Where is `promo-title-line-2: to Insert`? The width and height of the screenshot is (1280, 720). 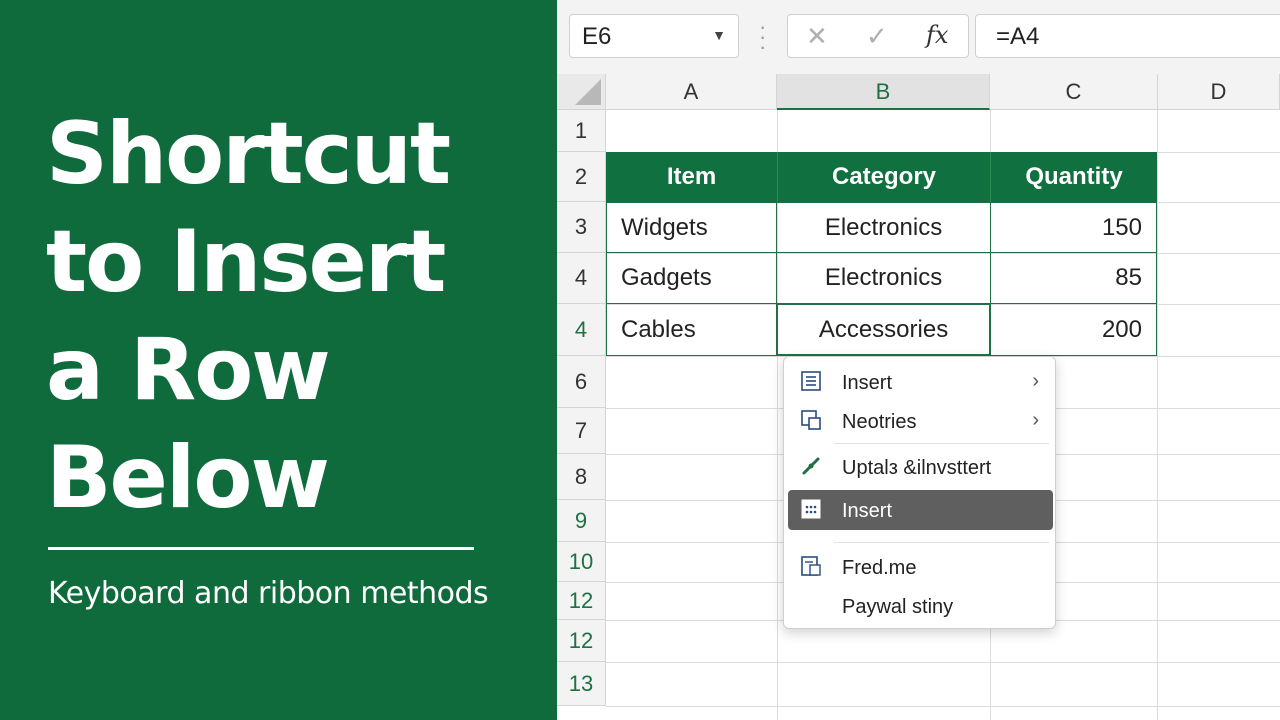 promo-title-line-2: to Insert is located at coordinates (246, 262).